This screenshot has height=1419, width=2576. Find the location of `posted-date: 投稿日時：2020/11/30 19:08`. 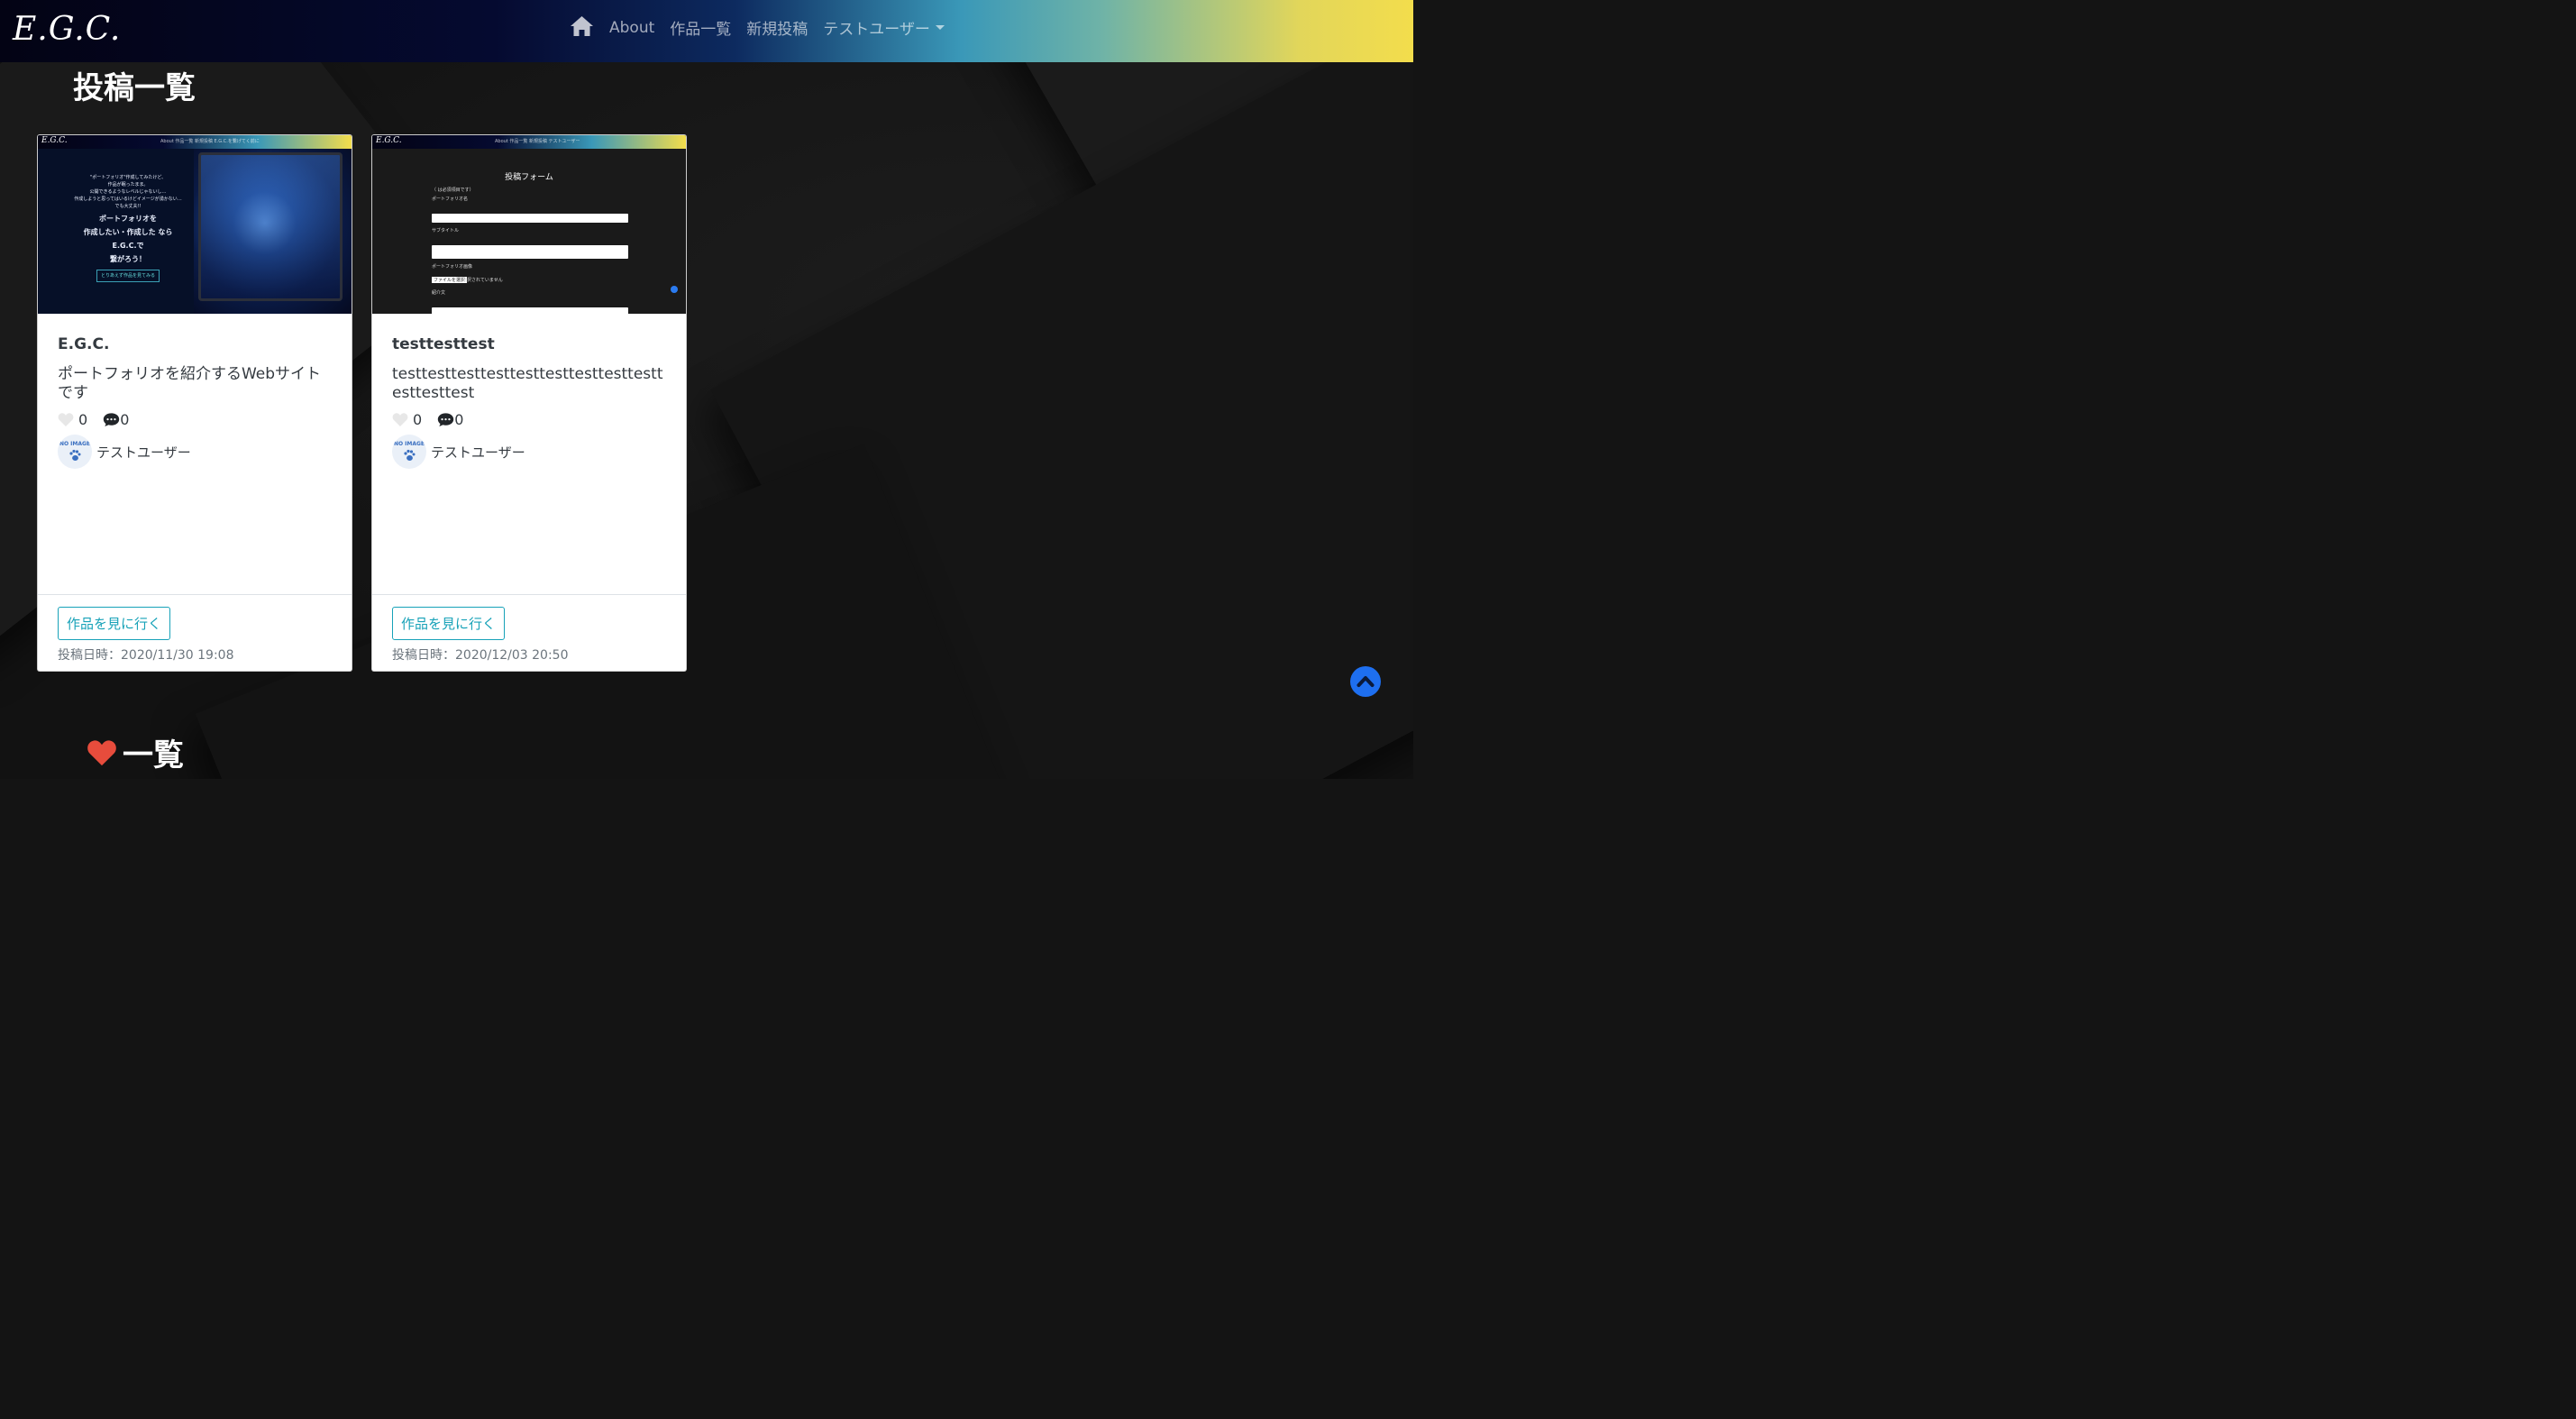

posted-date: 投稿日時：2020/11/30 19:08 is located at coordinates (146, 655).